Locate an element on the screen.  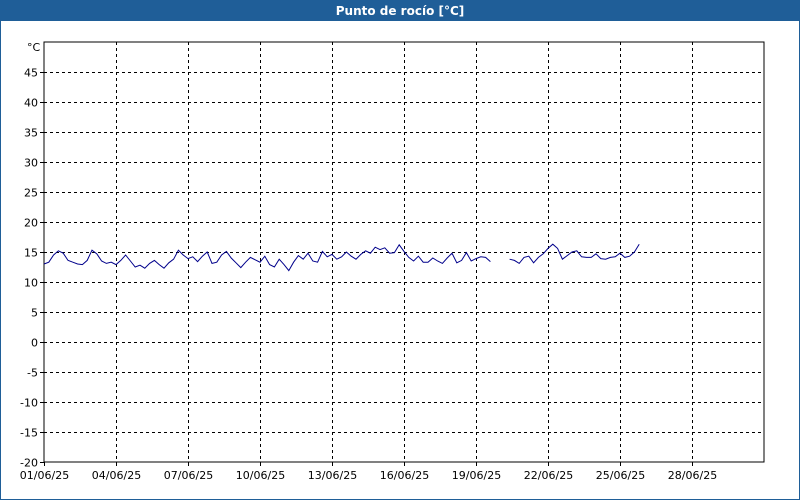
y-tick-label: -20 is located at coordinates (29, 463).